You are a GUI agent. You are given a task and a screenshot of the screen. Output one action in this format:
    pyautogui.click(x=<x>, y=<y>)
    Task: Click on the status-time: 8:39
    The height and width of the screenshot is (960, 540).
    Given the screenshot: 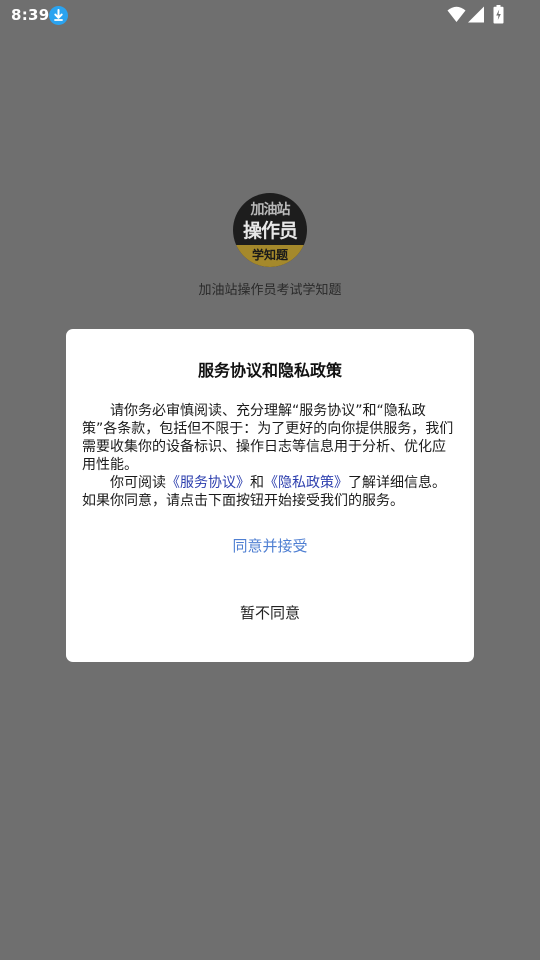 What is the action you would take?
    pyautogui.click(x=30, y=15)
    